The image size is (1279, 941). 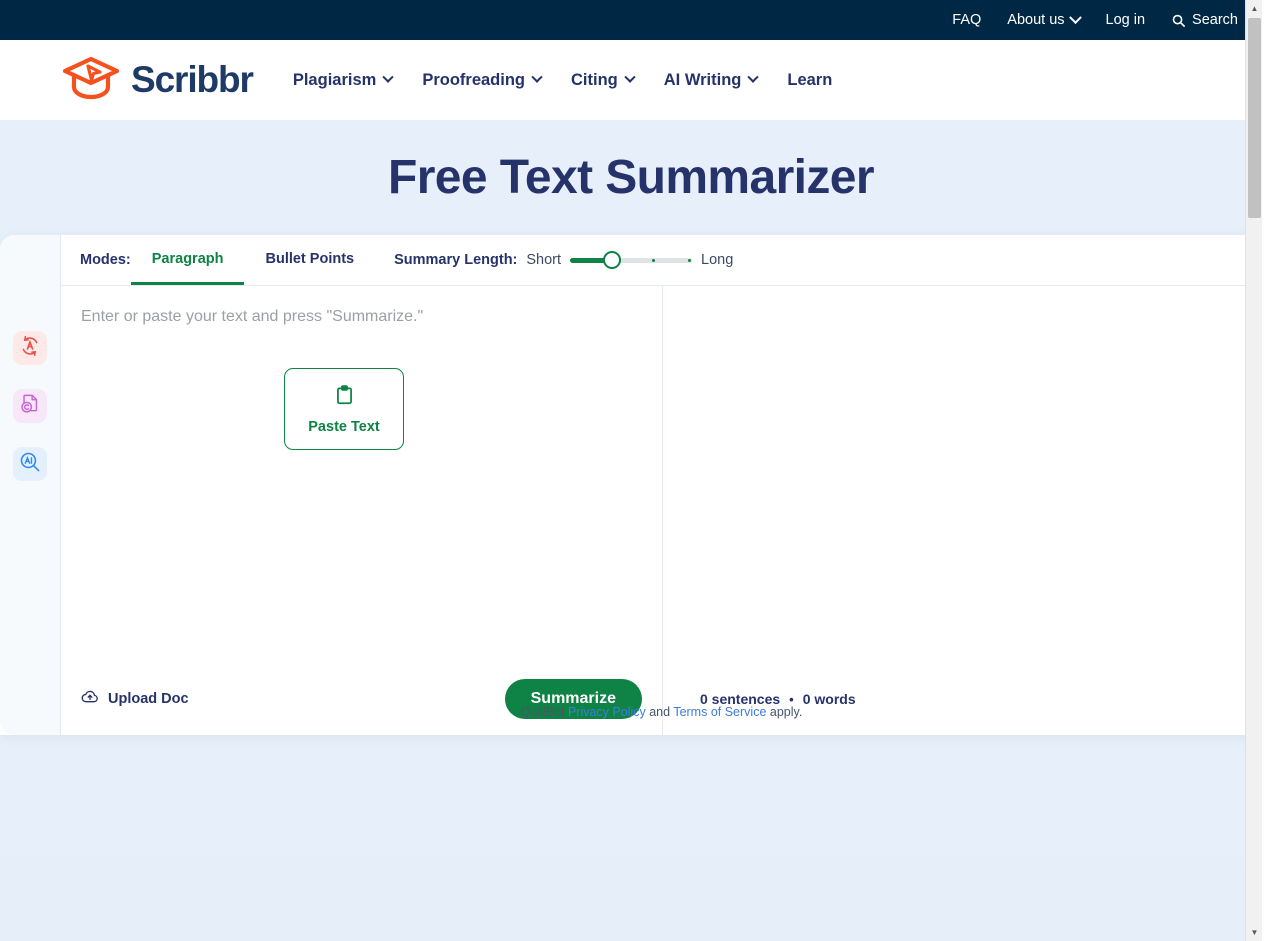 I want to click on nav-plagiarism-label: Plagiarism, so click(x=334, y=79).